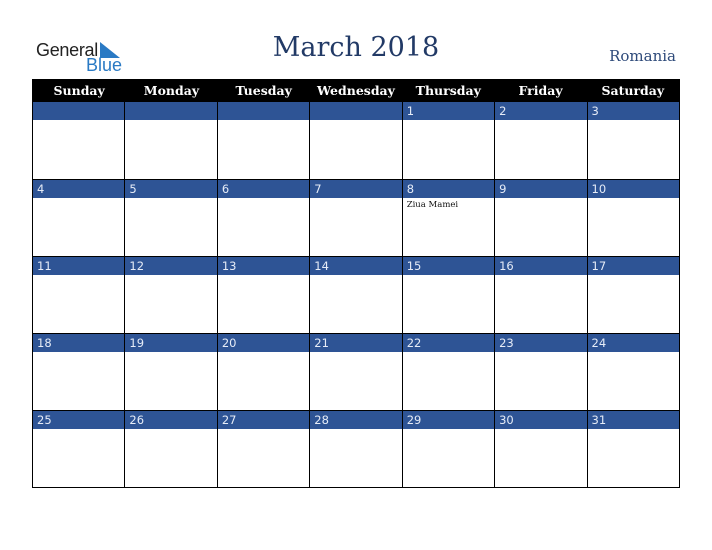  Describe the element at coordinates (642, 56) in the screenshot. I see `country-label: Romania` at that location.